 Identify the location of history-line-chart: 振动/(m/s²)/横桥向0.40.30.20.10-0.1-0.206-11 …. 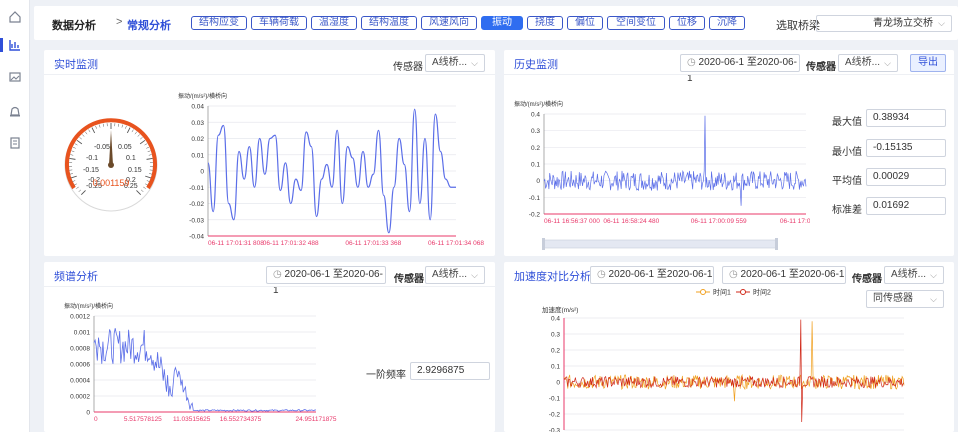
(662, 175).